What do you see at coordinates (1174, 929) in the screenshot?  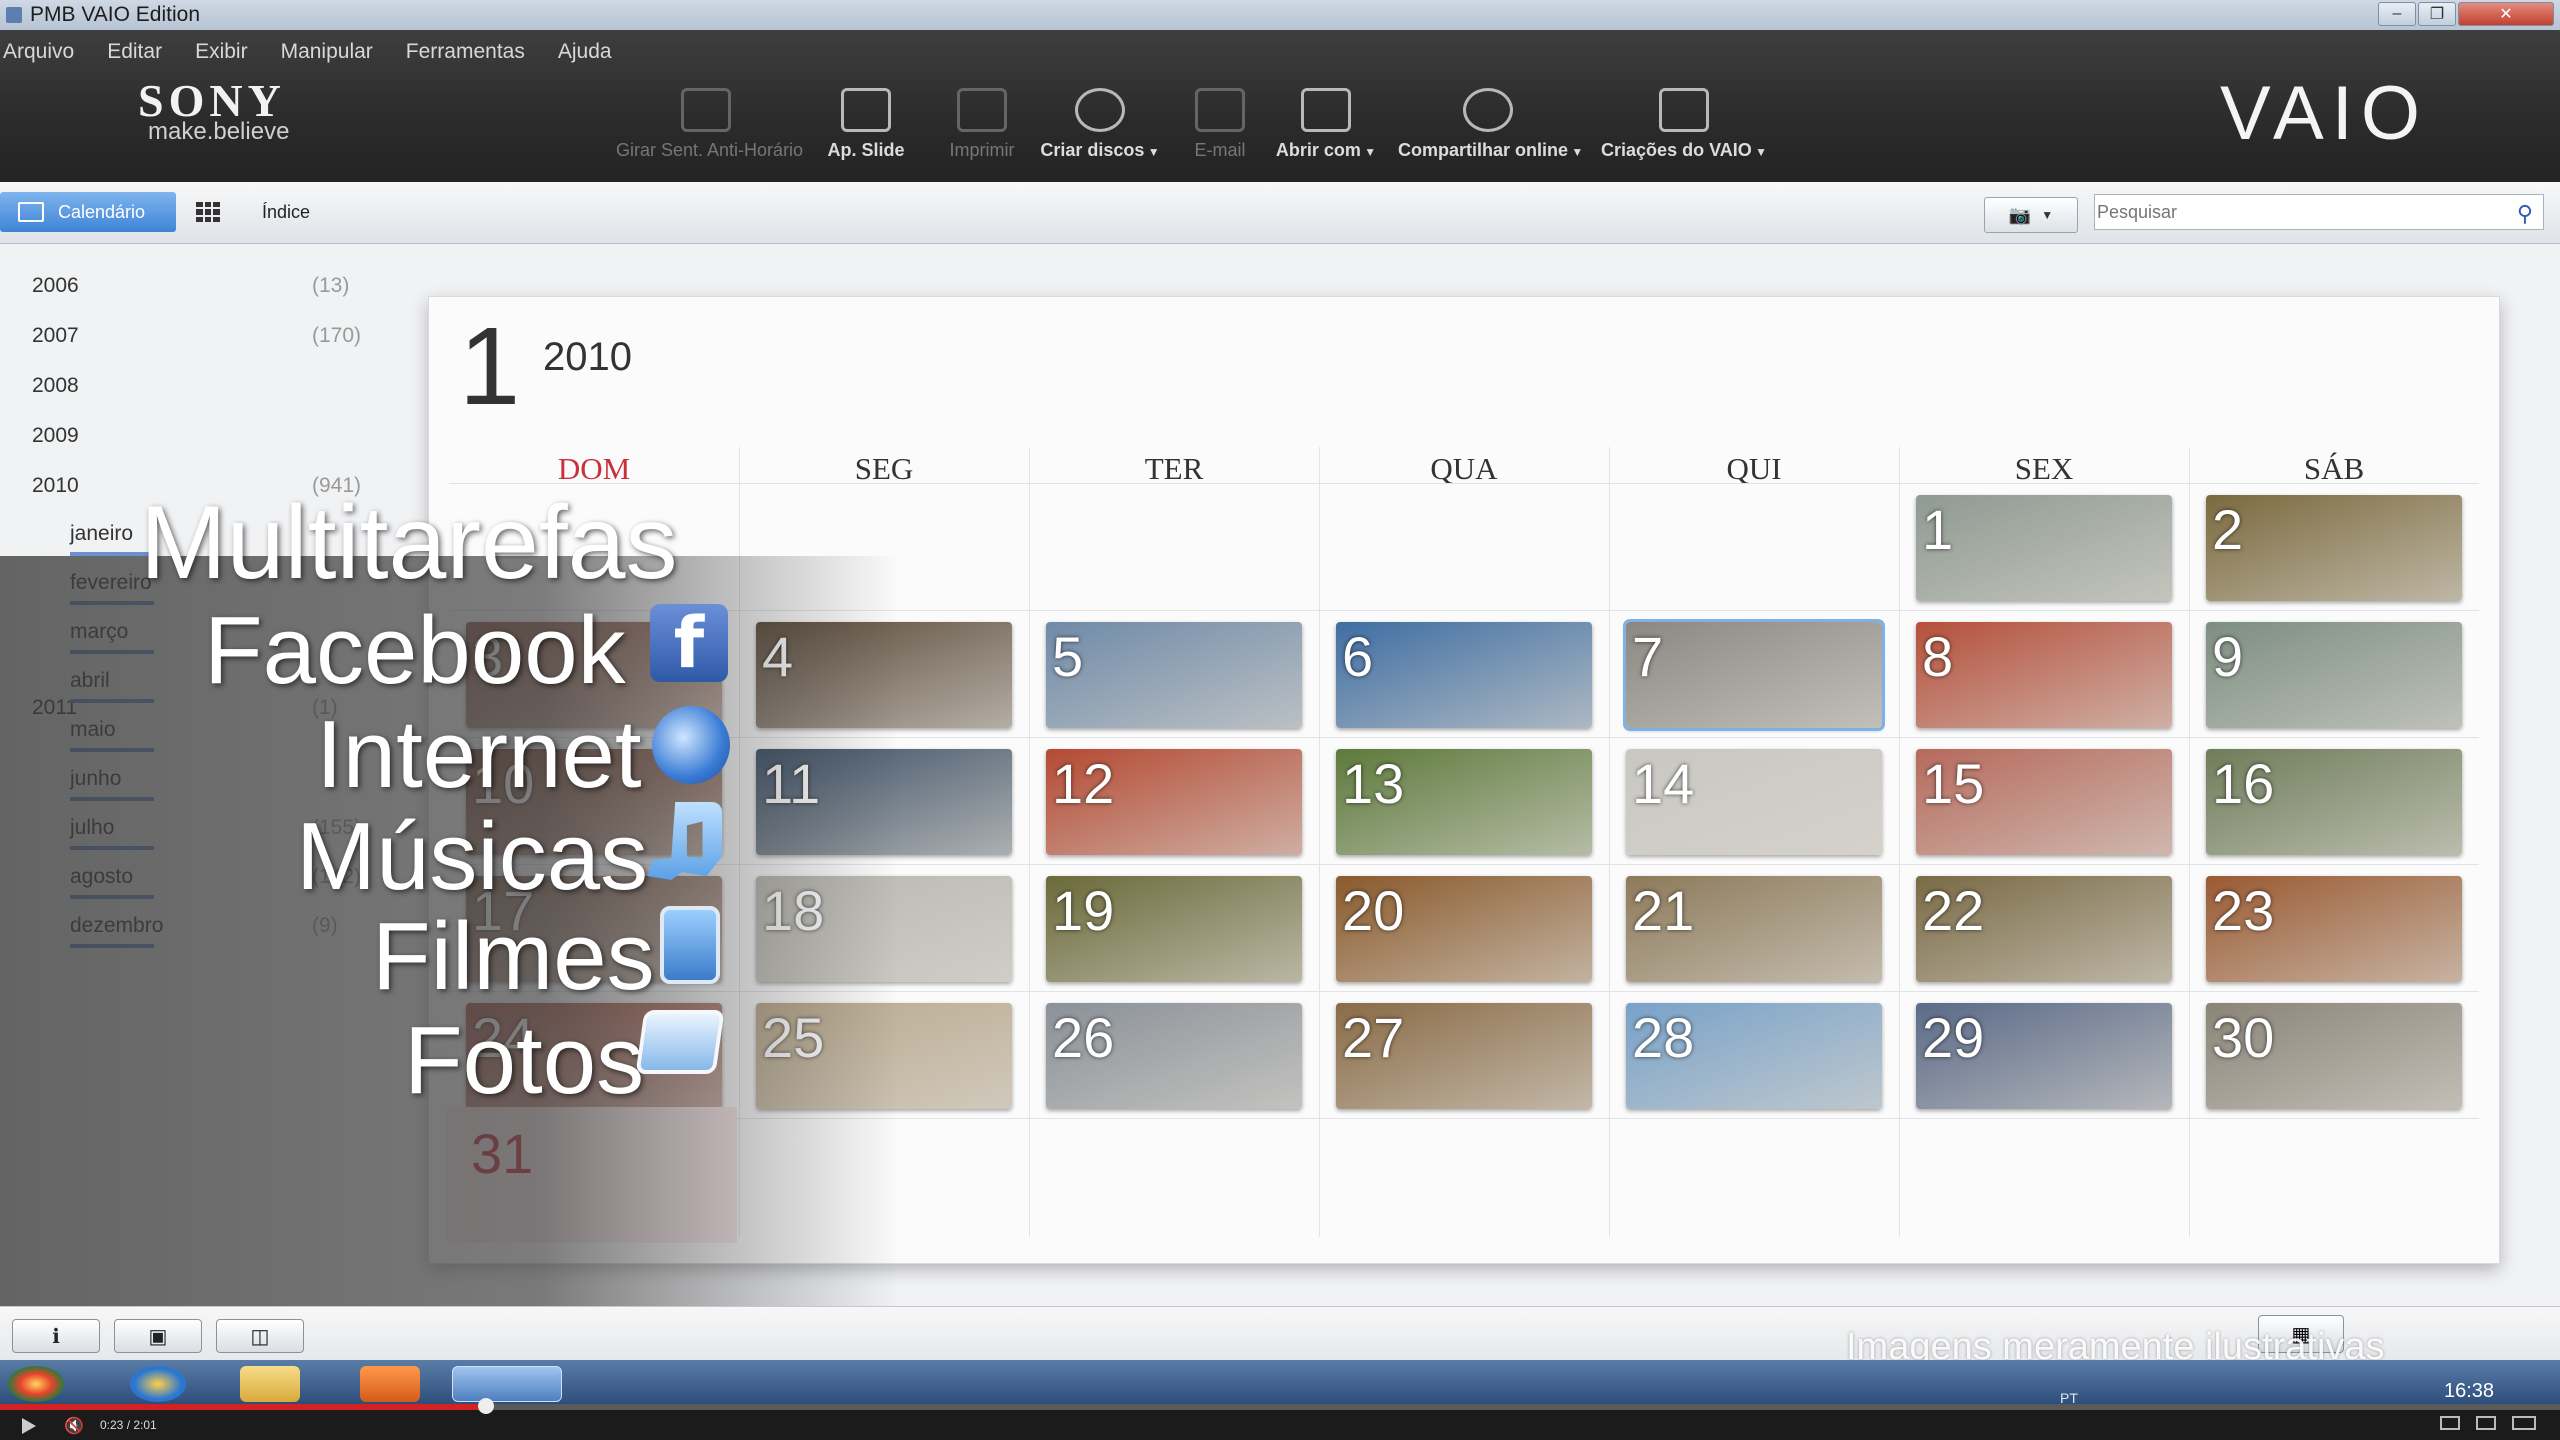 I see `day-photo-cell: 19` at bounding box center [1174, 929].